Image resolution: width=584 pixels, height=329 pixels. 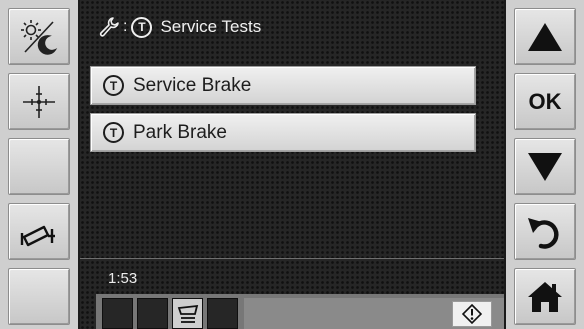 What do you see at coordinates (211, 26) in the screenshot?
I see `page-title: Service Tests` at bounding box center [211, 26].